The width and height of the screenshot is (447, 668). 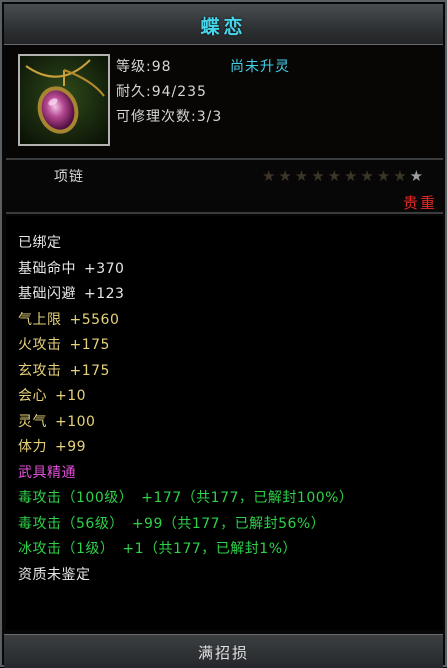 I want to click on attribute-name: 体力, so click(x=32, y=447).